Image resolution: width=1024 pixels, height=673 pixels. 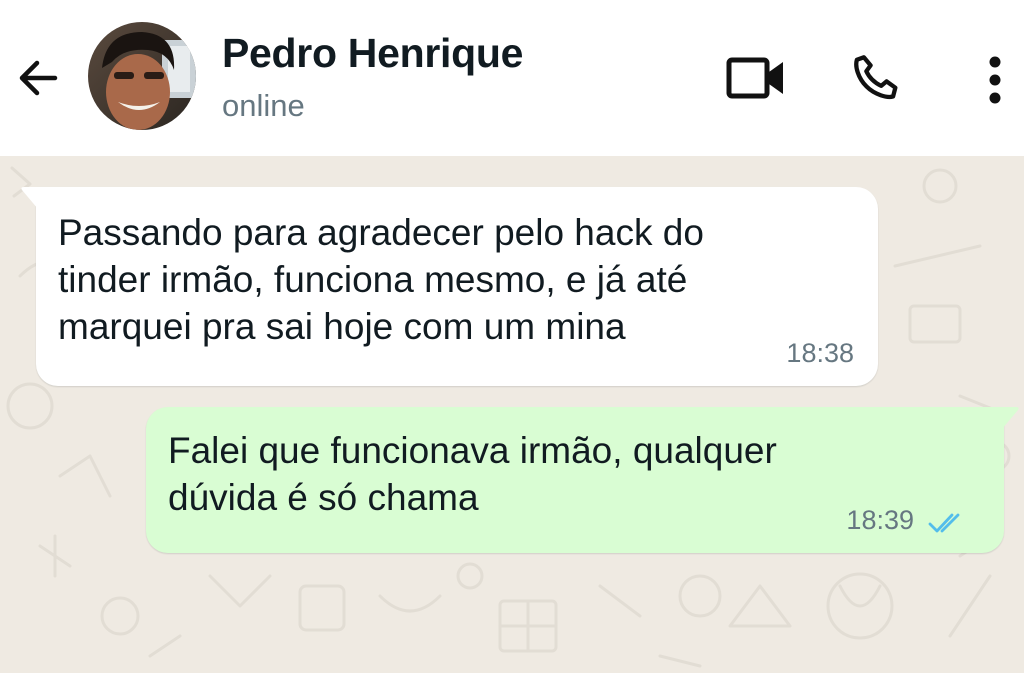 What do you see at coordinates (944, 523) in the screenshot?
I see `double-check-read-icon` at bounding box center [944, 523].